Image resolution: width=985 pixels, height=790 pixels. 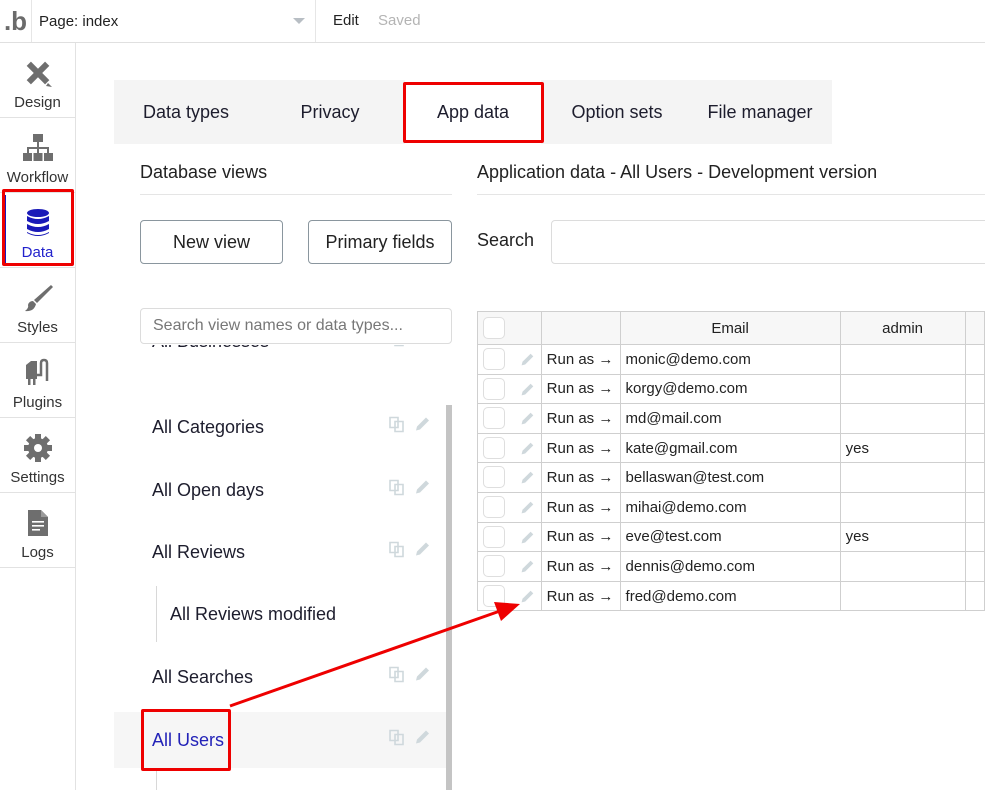 I want to click on tab-option-sets: Option sets, so click(x=617, y=112).